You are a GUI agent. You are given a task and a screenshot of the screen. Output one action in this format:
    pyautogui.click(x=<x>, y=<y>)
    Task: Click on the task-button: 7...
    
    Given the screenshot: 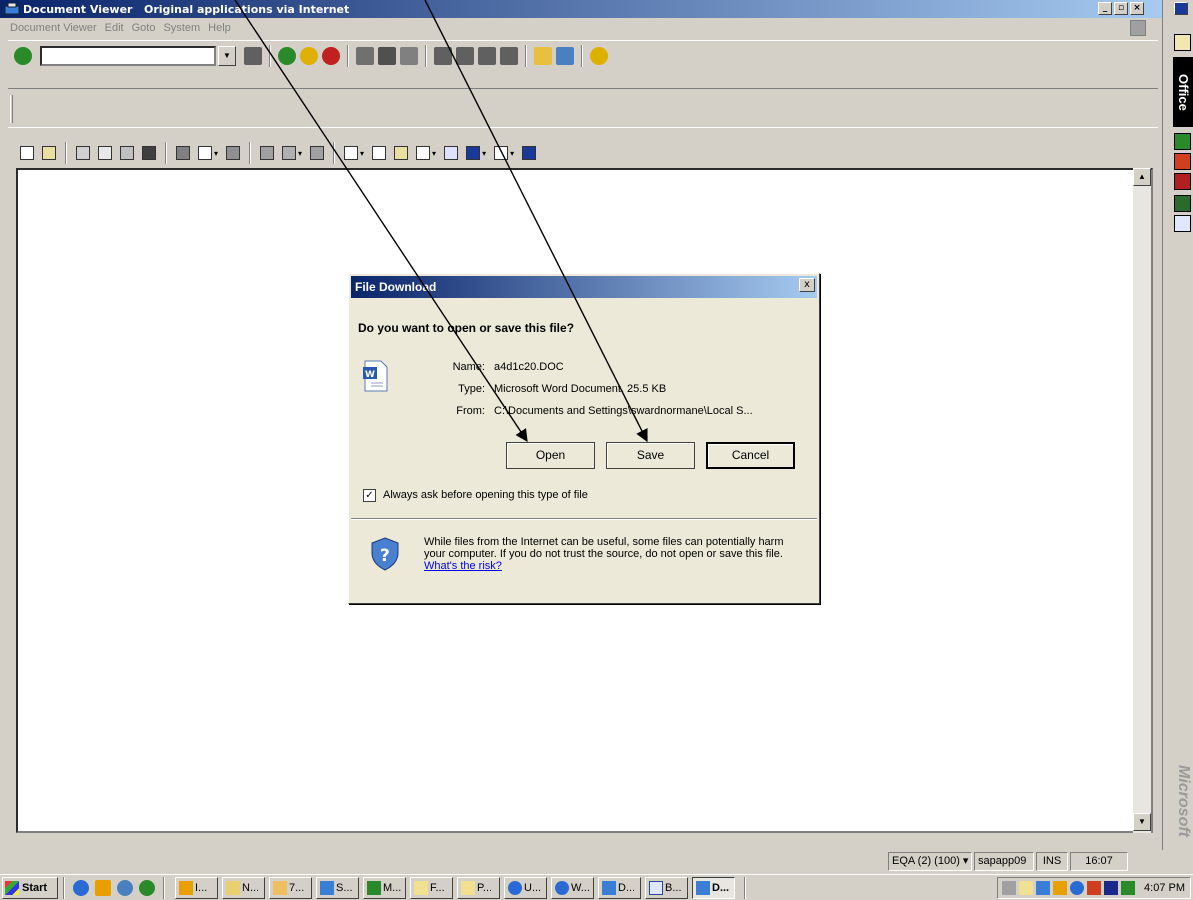 What is the action you would take?
    pyautogui.click(x=290, y=887)
    